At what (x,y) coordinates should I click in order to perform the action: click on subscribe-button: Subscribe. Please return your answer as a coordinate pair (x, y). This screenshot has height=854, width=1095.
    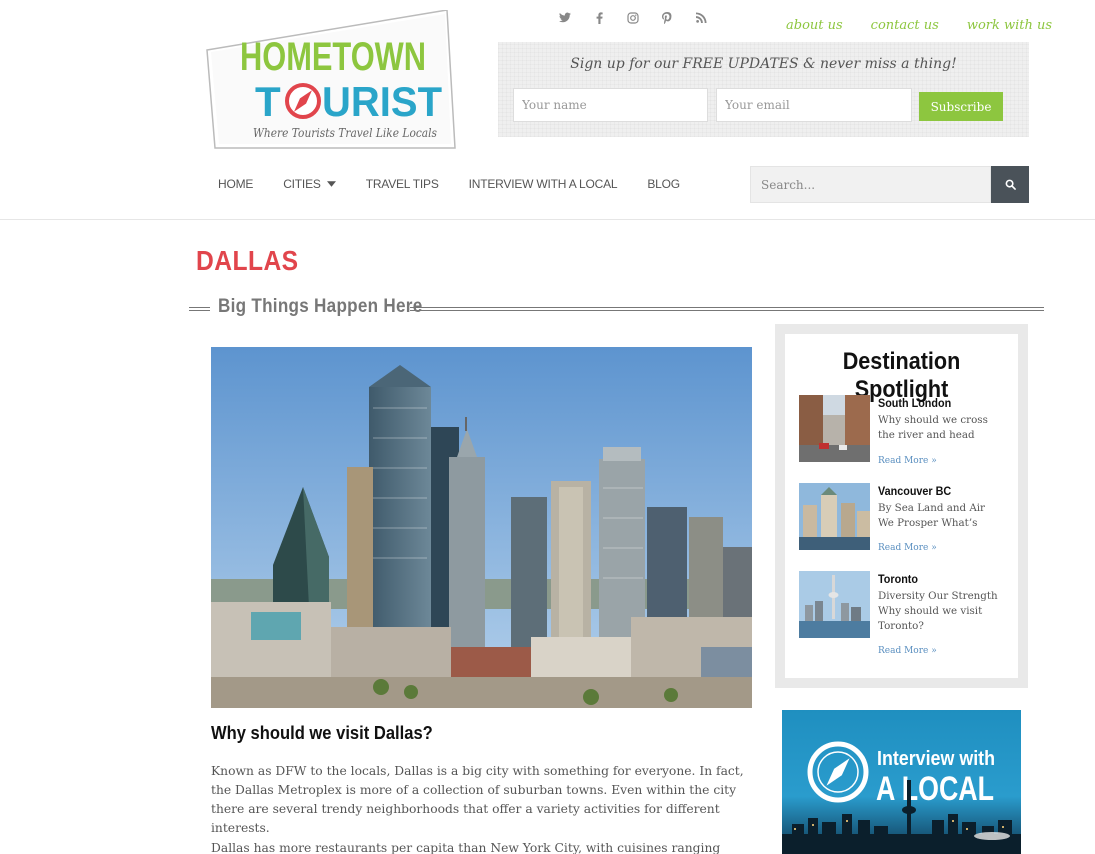
    Looking at the image, I should click on (961, 106).